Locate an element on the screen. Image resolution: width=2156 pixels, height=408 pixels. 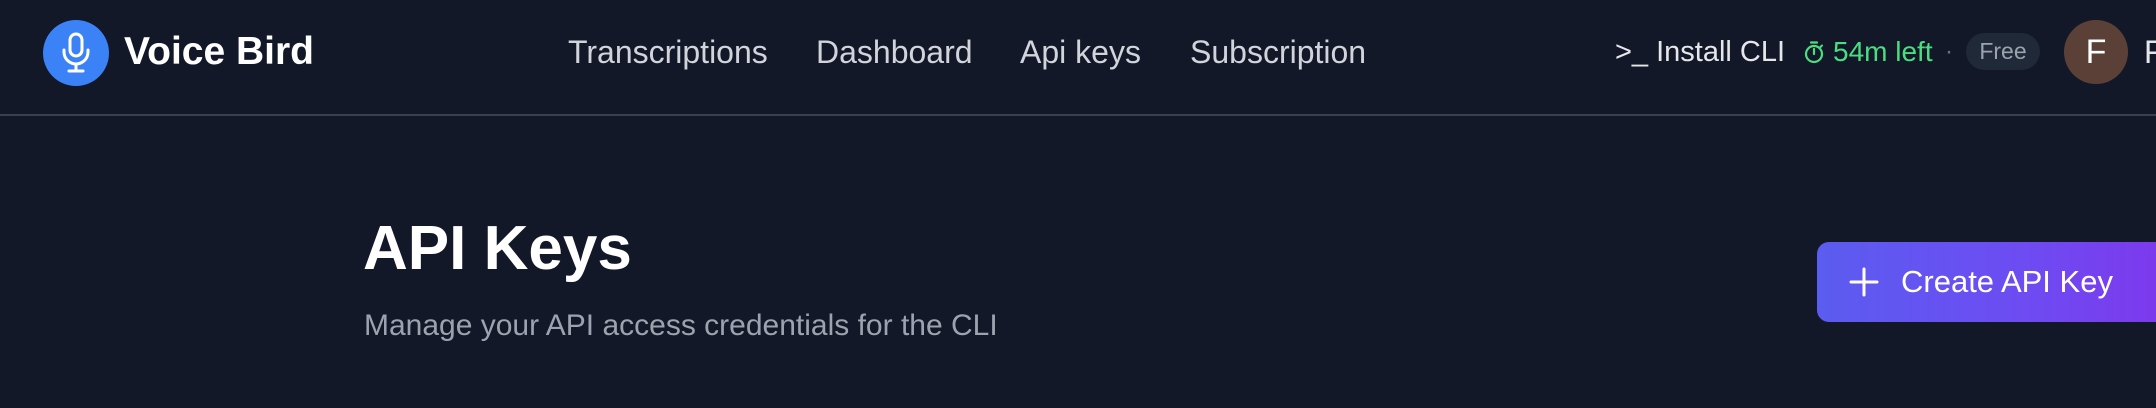
nav-transcriptions: Transcriptions is located at coordinates (668, 52).